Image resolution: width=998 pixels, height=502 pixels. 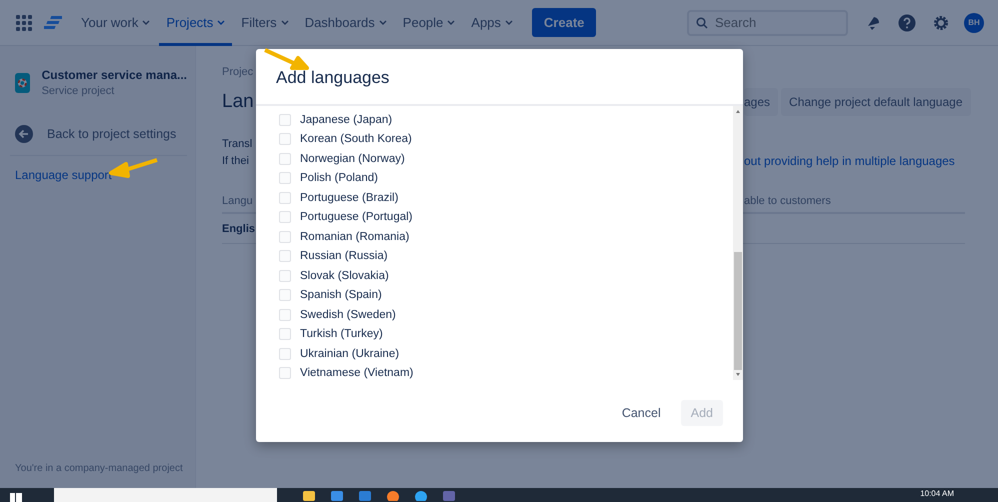 I want to click on table-cell: Englis, so click(x=239, y=228).